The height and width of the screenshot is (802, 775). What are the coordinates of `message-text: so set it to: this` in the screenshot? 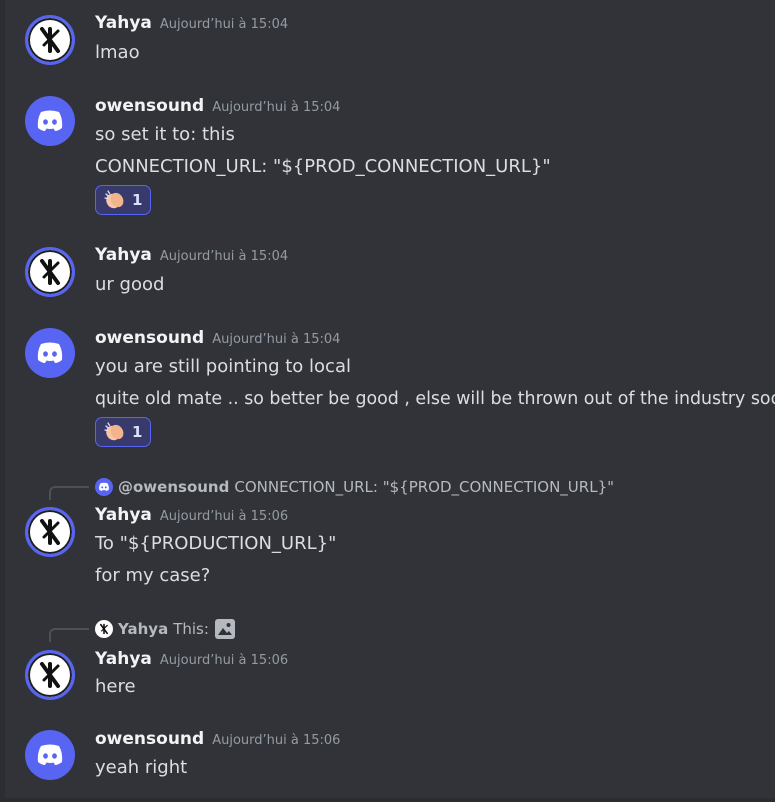 It's located at (165, 134).